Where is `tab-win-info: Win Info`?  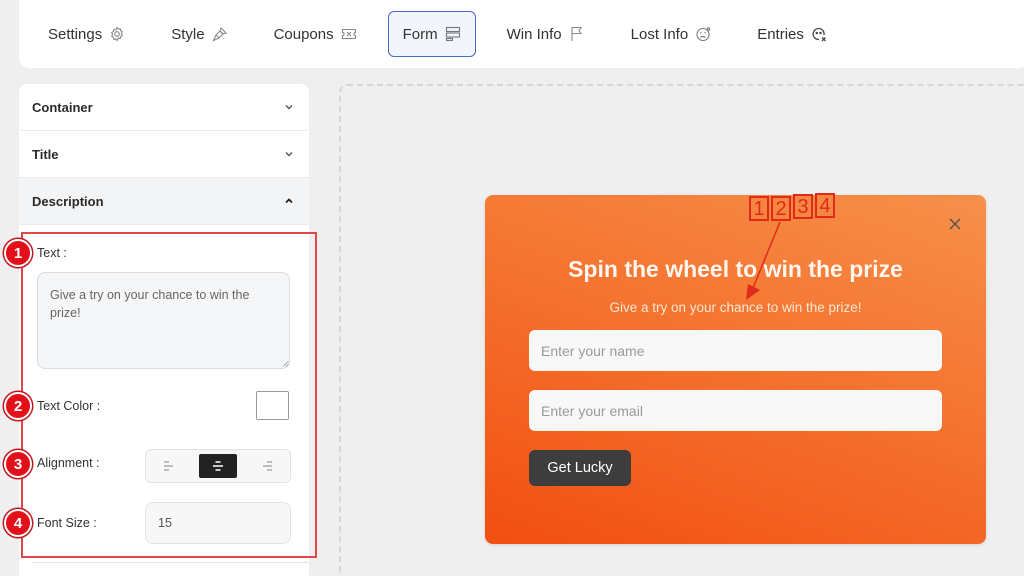 tab-win-info: Win Info is located at coordinates (546, 34).